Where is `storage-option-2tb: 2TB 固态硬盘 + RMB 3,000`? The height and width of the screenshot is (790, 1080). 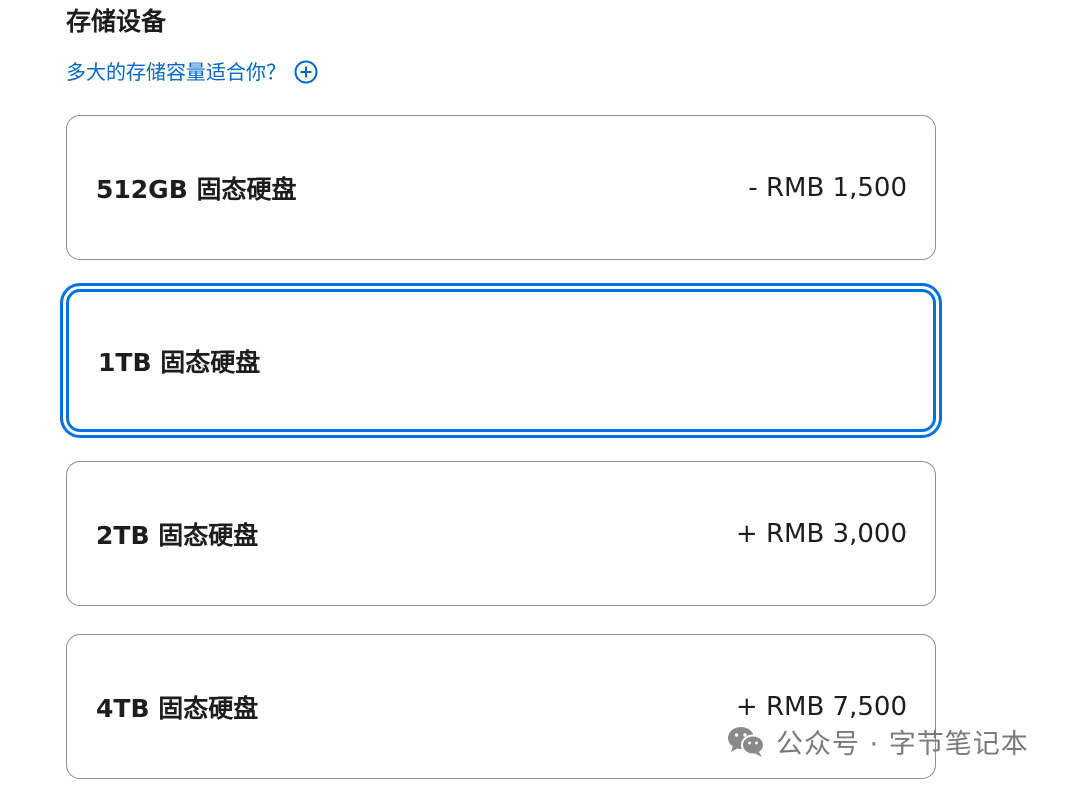
storage-option-2tb: 2TB 固态硬盘 + RMB 3,000 is located at coordinates (501, 533).